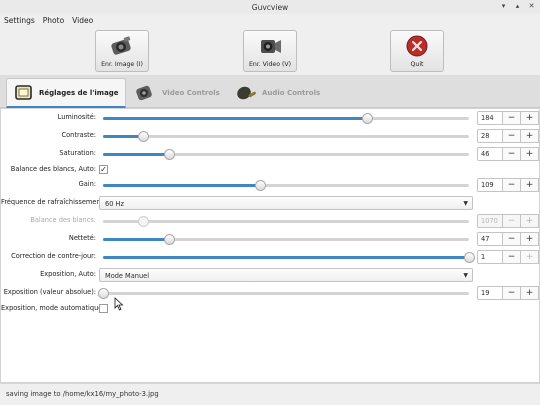 This screenshot has width=540, height=405. Describe the element at coordinates (23, 92) in the screenshot. I see `image-settings-icon` at that location.